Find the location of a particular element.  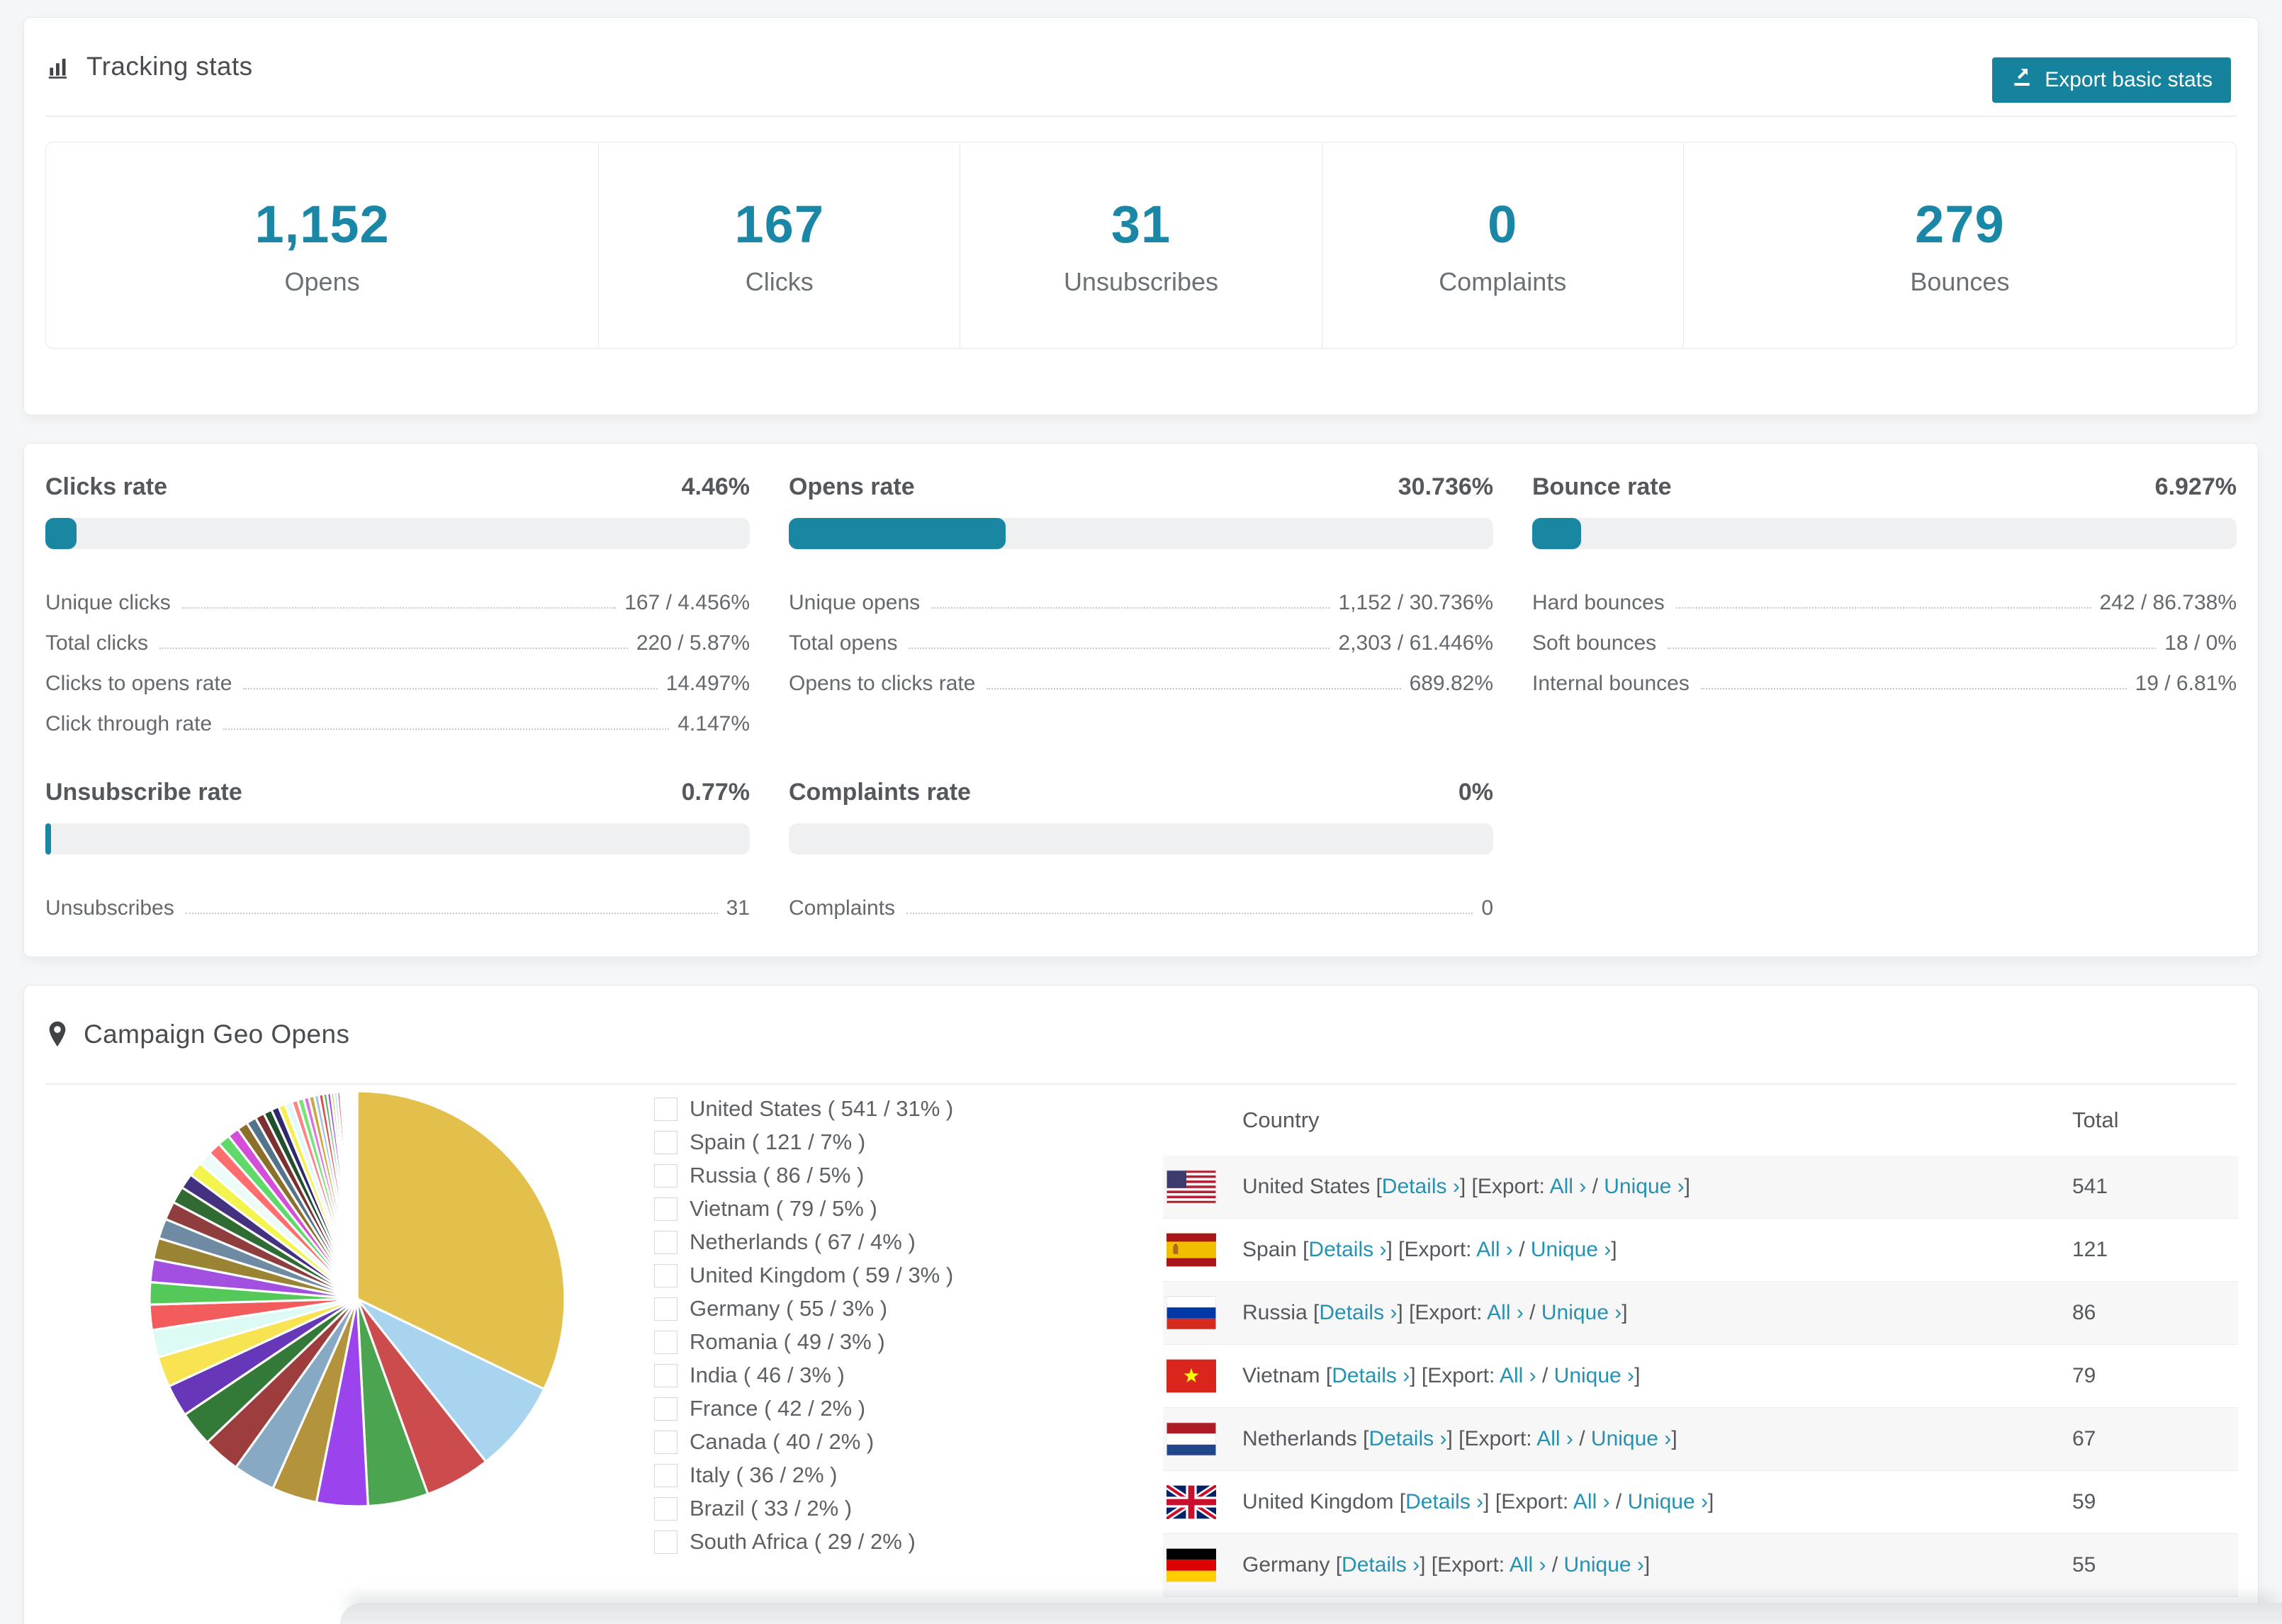

stat-value: 279 is located at coordinates (1960, 224).